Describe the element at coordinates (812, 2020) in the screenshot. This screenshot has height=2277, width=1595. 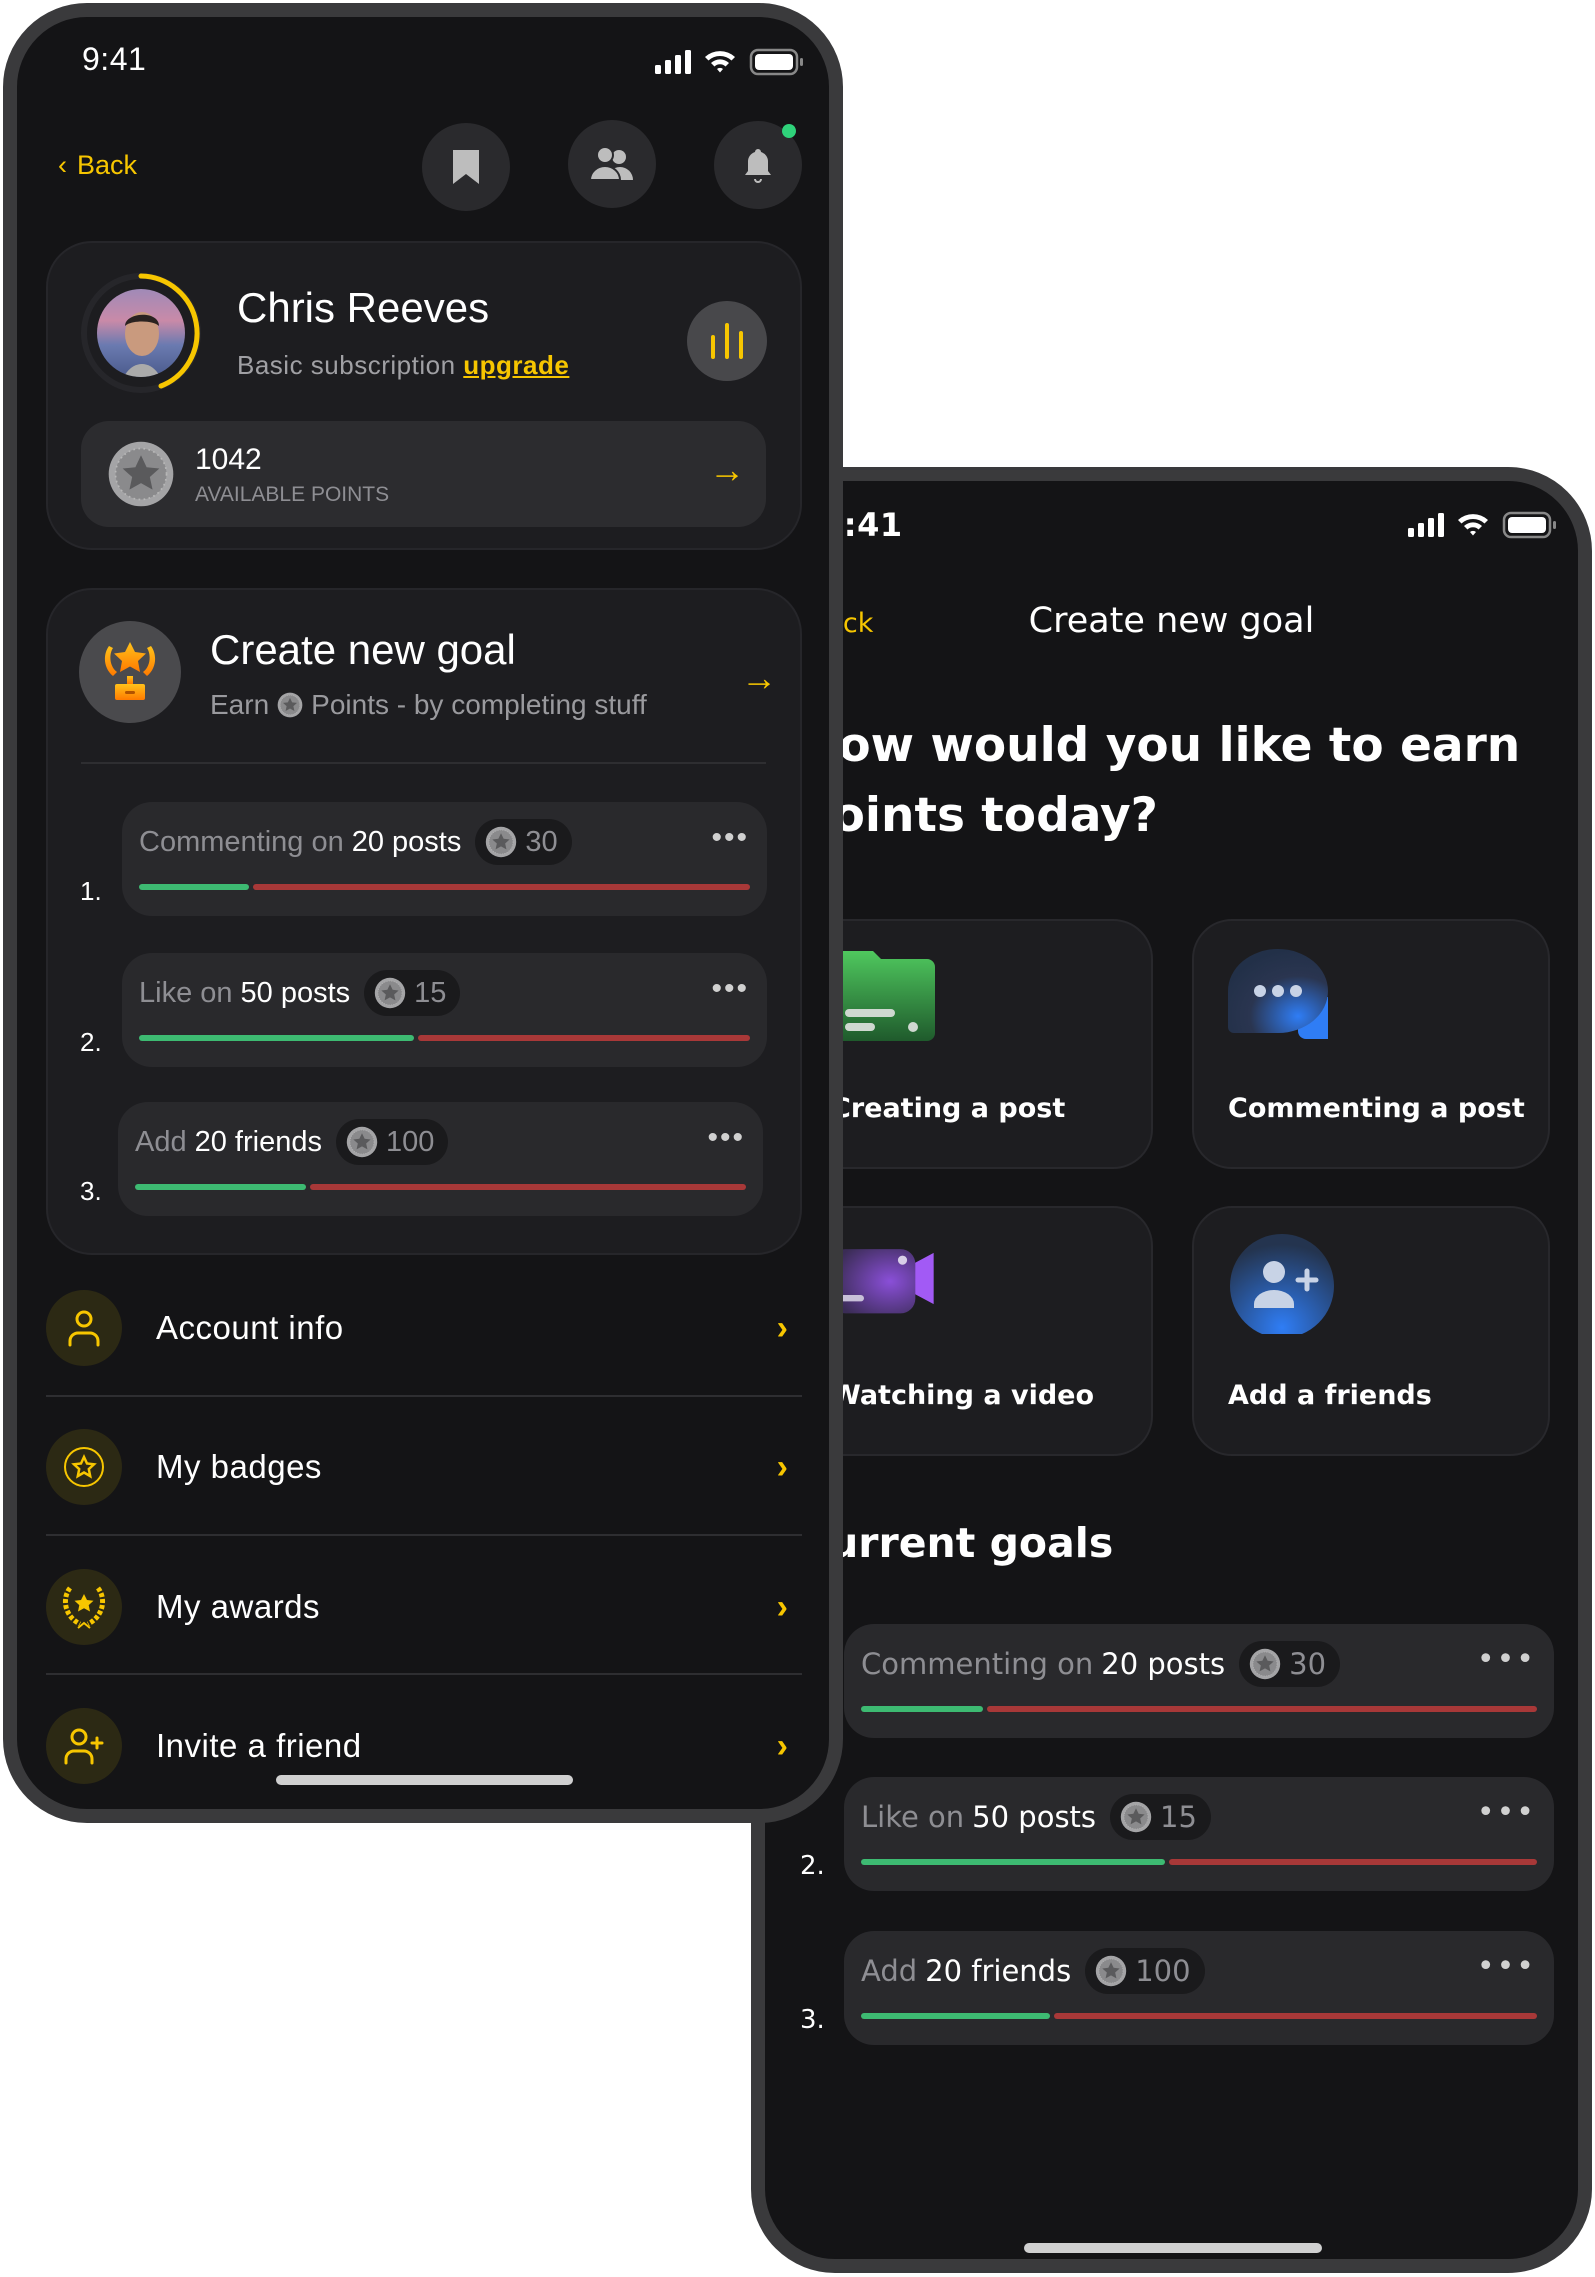
I see `goal-number: 3.` at that location.